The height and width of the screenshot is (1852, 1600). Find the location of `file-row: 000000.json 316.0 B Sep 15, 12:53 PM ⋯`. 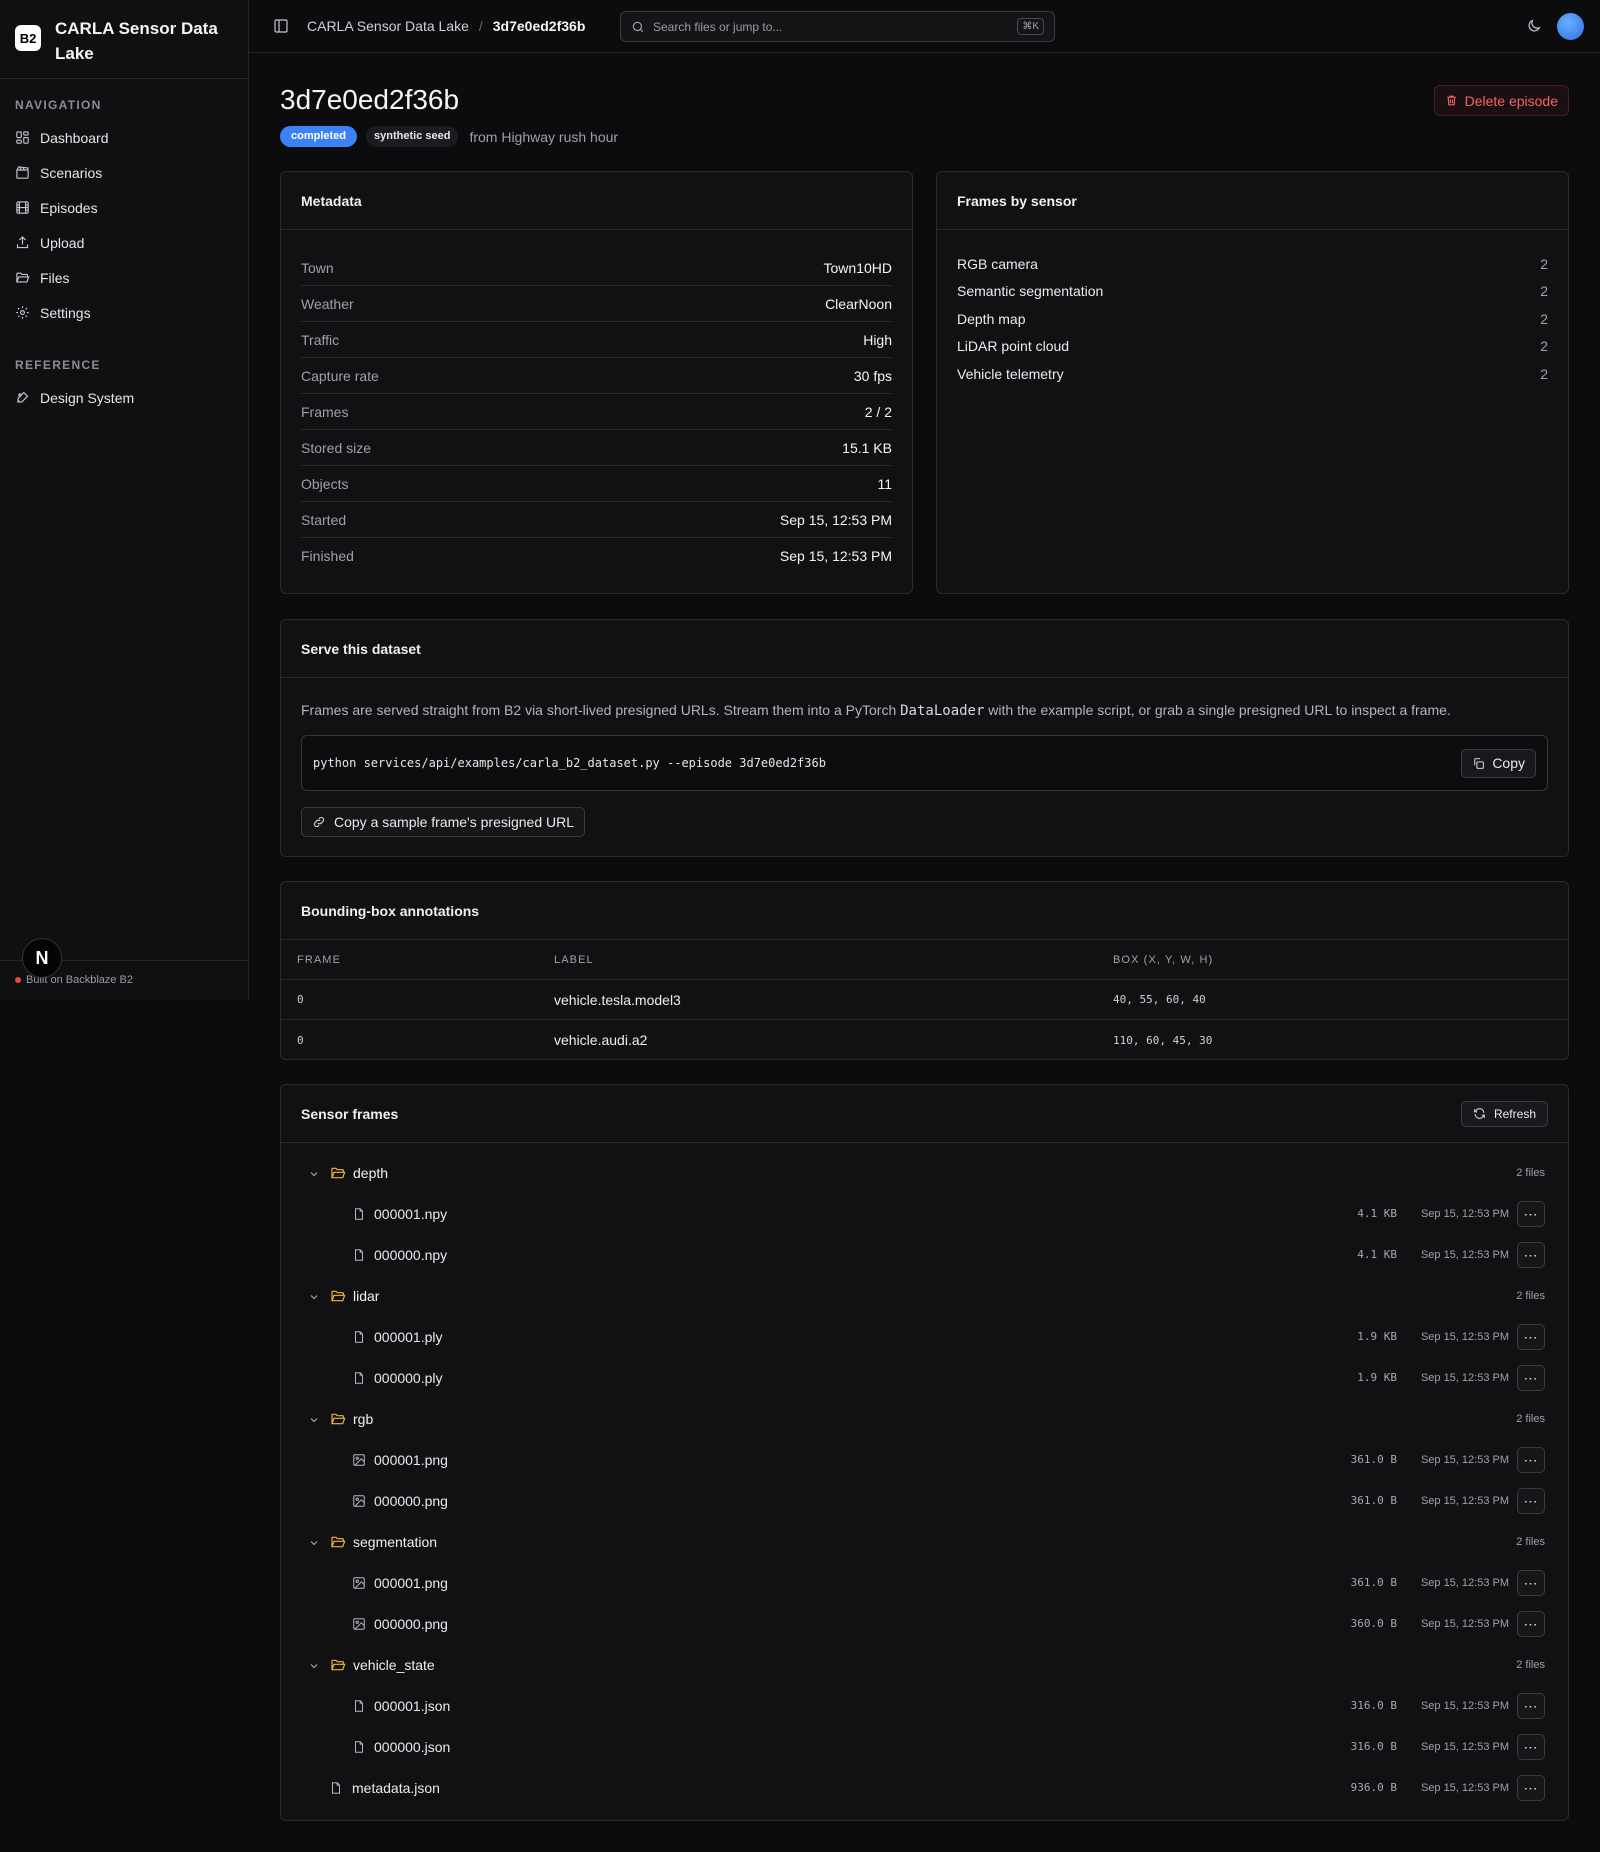

file-row: 000000.json 316.0 B Sep 15, 12:53 PM ⋯ is located at coordinates (924, 1746).